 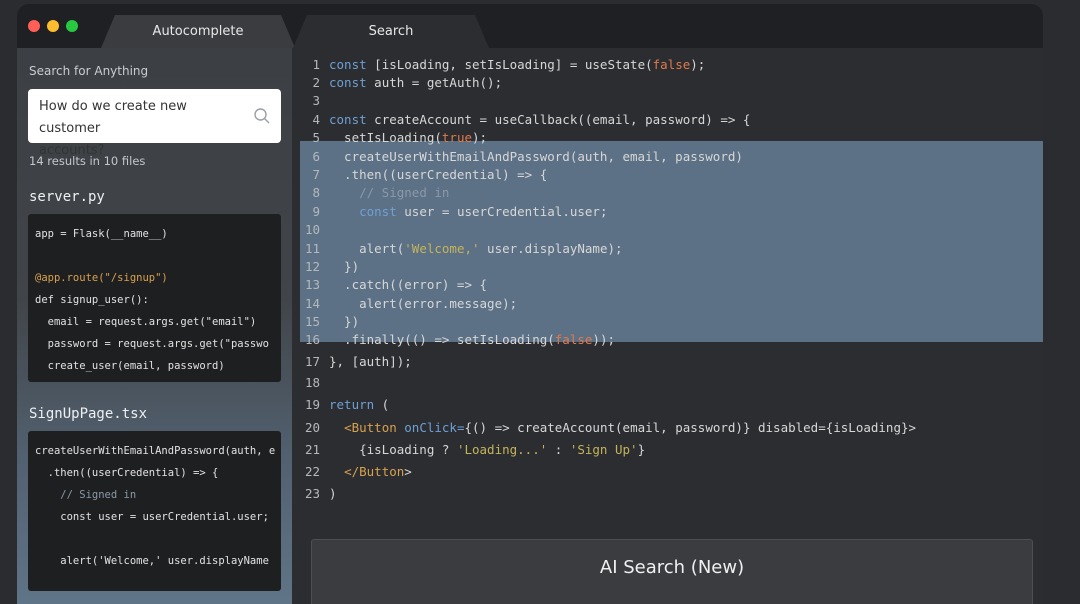 What do you see at coordinates (312, 361) in the screenshot?
I see `line-number: 17` at bounding box center [312, 361].